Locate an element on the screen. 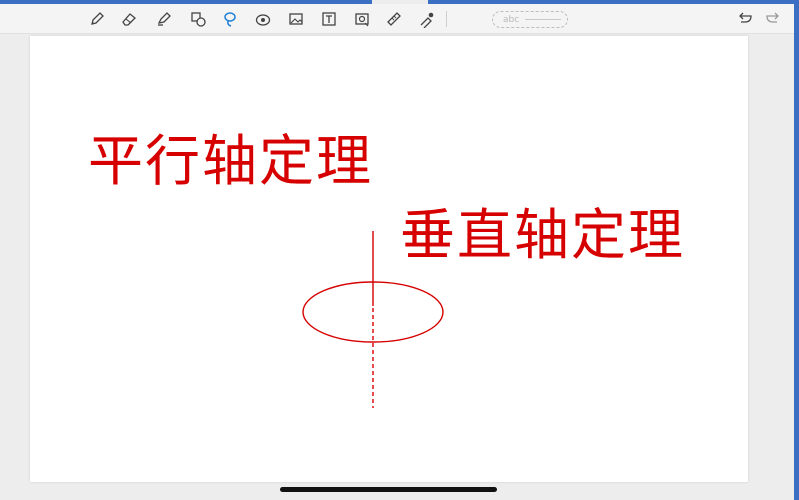  undo-button is located at coordinates (745, 19).